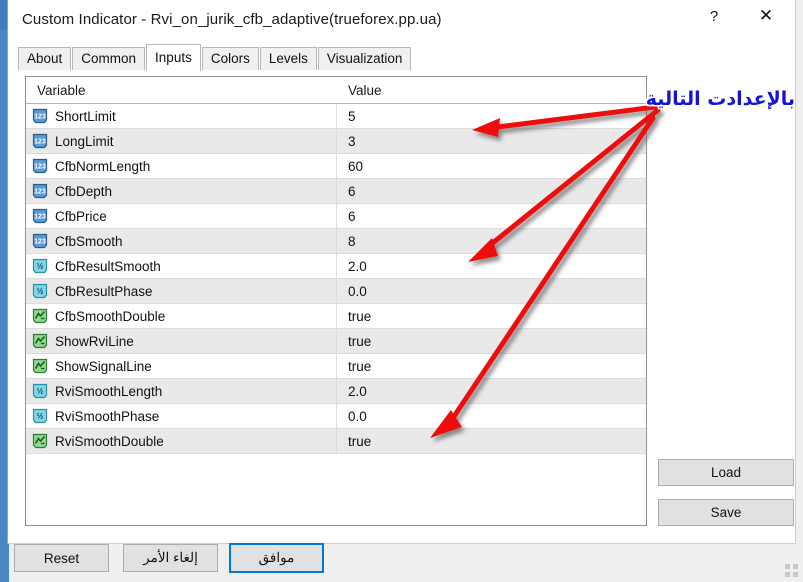 This screenshot has height=582, width=803. What do you see at coordinates (181, 366) in the screenshot?
I see `cell-variable: ShowSignalLine` at bounding box center [181, 366].